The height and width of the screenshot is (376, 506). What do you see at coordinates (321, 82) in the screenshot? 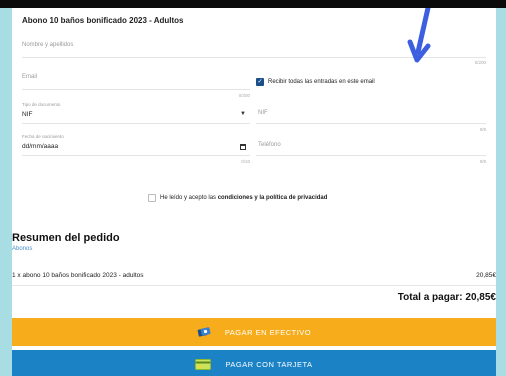
I see `receive-emails-label: Recibir todas las entradas en este email` at bounding box center [321, 82].